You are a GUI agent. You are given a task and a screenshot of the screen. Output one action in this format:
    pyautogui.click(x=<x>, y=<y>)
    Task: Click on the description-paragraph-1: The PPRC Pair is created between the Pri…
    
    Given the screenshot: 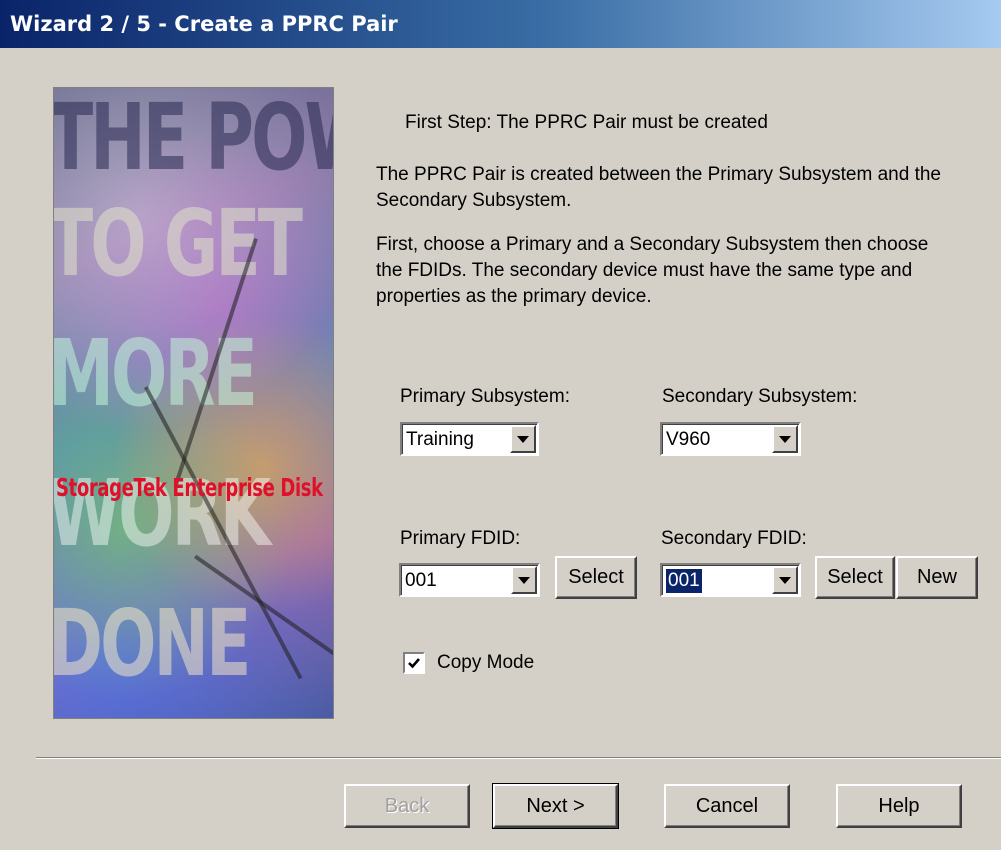 What is the action you would take?
    pyautogui.click(x=658, y=187)
    